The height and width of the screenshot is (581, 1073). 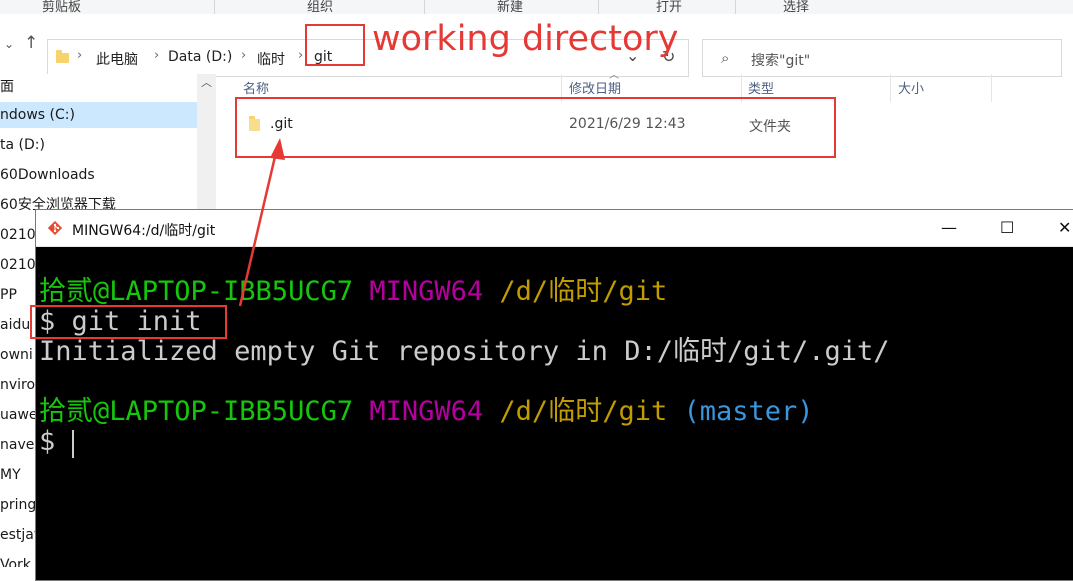 What do you see at coordinates (47, 441) in the screenshot?
I see `terminal-input-prompt: $` at bounding box center [47, 441].